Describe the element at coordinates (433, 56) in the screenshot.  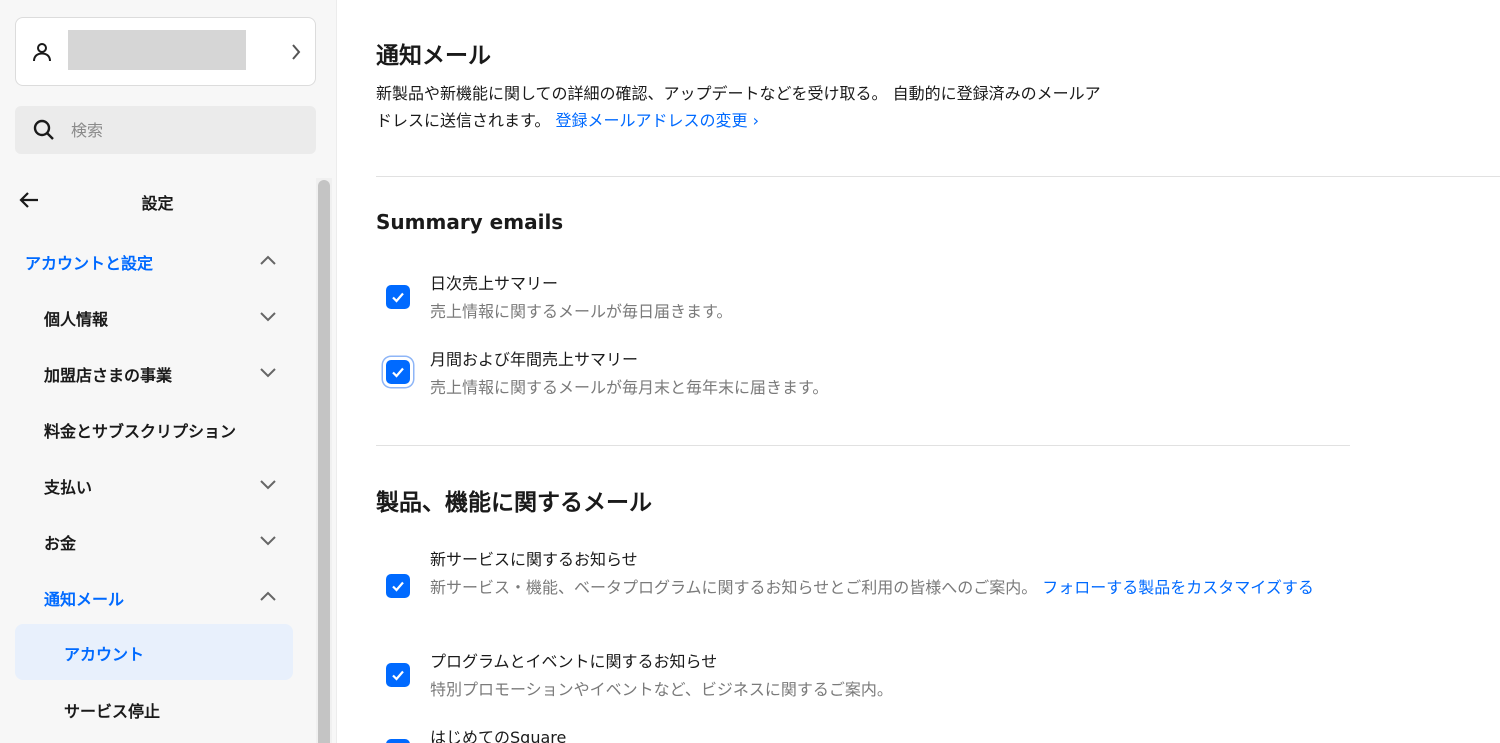
I see `page-title: 通知メール` at that location.